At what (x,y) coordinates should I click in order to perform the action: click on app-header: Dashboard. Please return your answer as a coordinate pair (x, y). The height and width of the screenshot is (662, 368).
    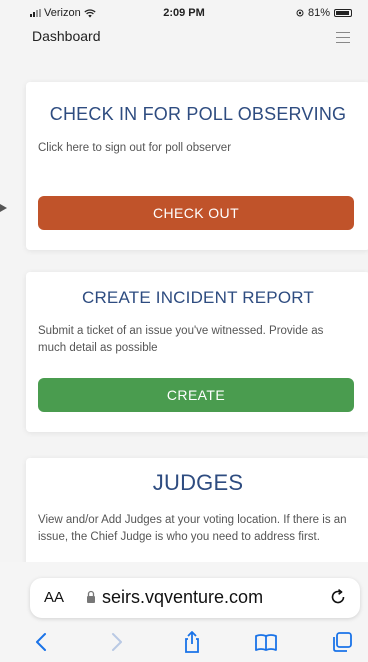
    Looking at the image, I should click on (184, 46).